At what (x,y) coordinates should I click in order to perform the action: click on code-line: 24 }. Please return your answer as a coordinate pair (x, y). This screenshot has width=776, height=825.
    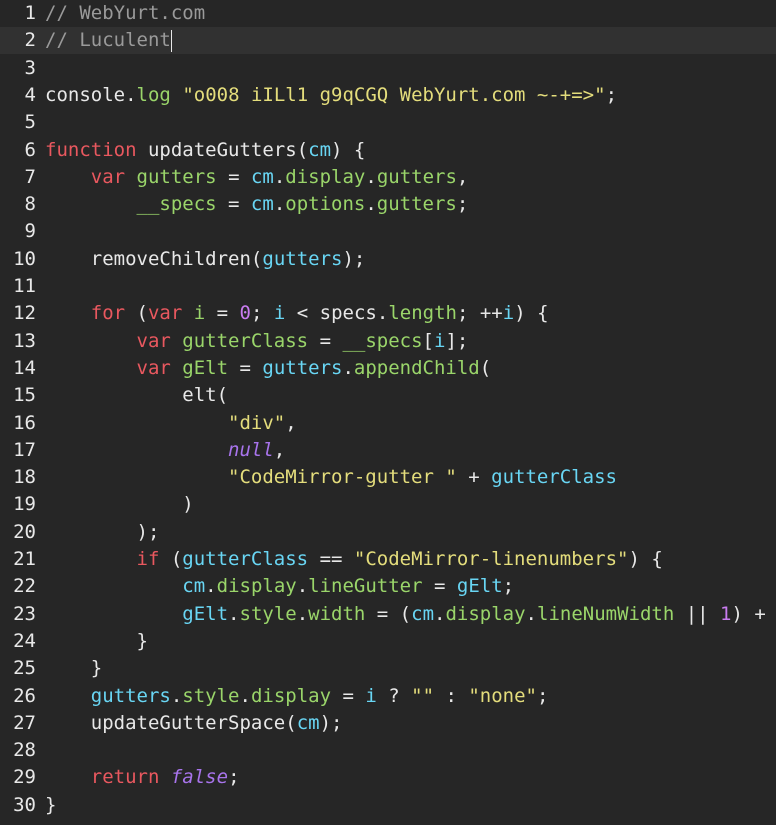
    Looking at the image, I should click on (388, 641).